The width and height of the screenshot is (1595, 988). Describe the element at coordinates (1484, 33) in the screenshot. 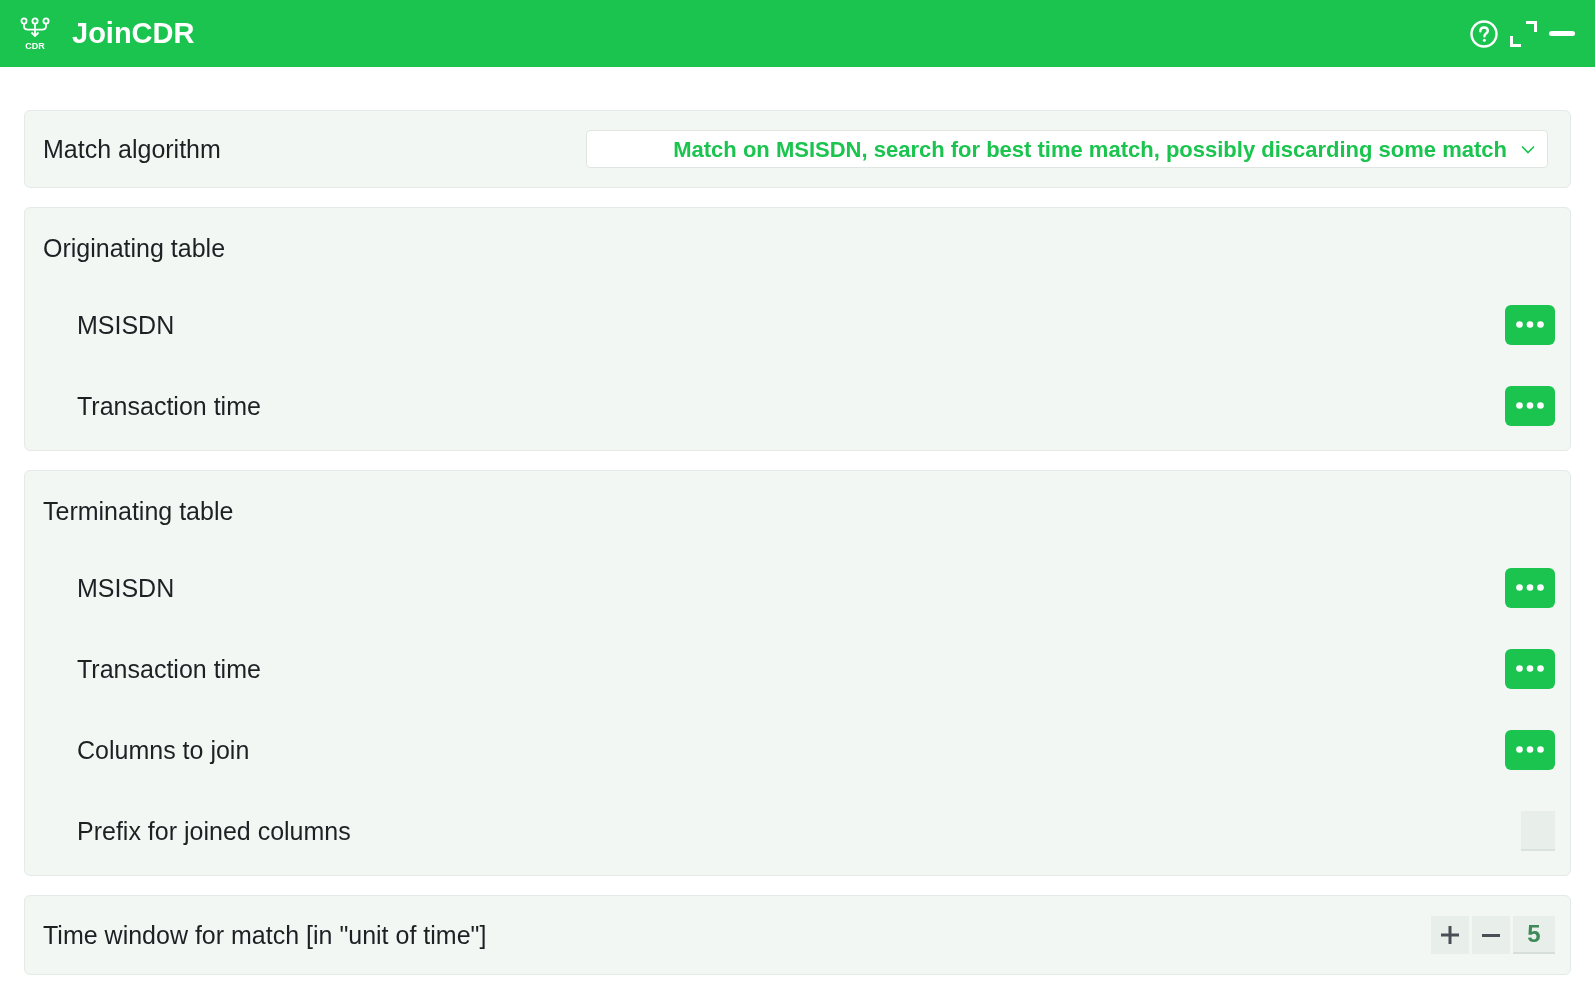

I see `help-icon` at that location.